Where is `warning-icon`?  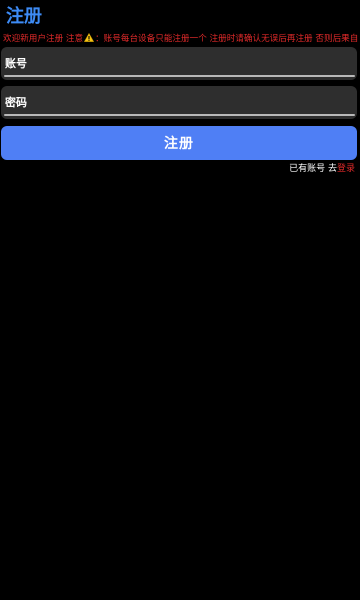 warning-icon is located at coordinates (89, 39).